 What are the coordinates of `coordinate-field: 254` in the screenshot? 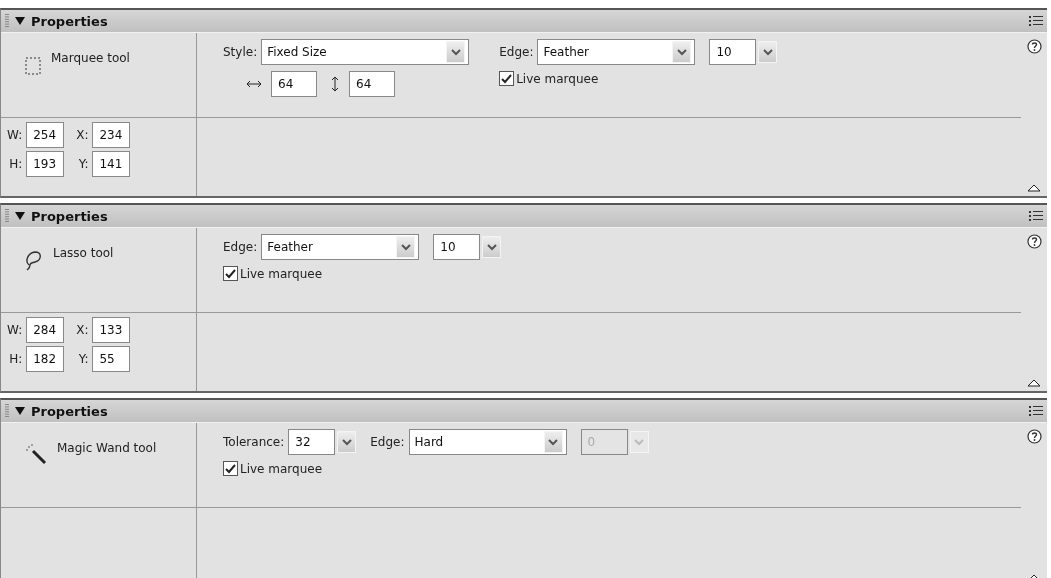 It's located at (45, 135).